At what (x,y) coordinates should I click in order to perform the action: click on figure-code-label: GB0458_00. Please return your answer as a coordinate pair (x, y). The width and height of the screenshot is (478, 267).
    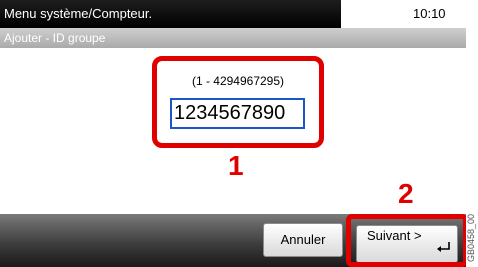
    Looking at the image, I should click on (471, 237).